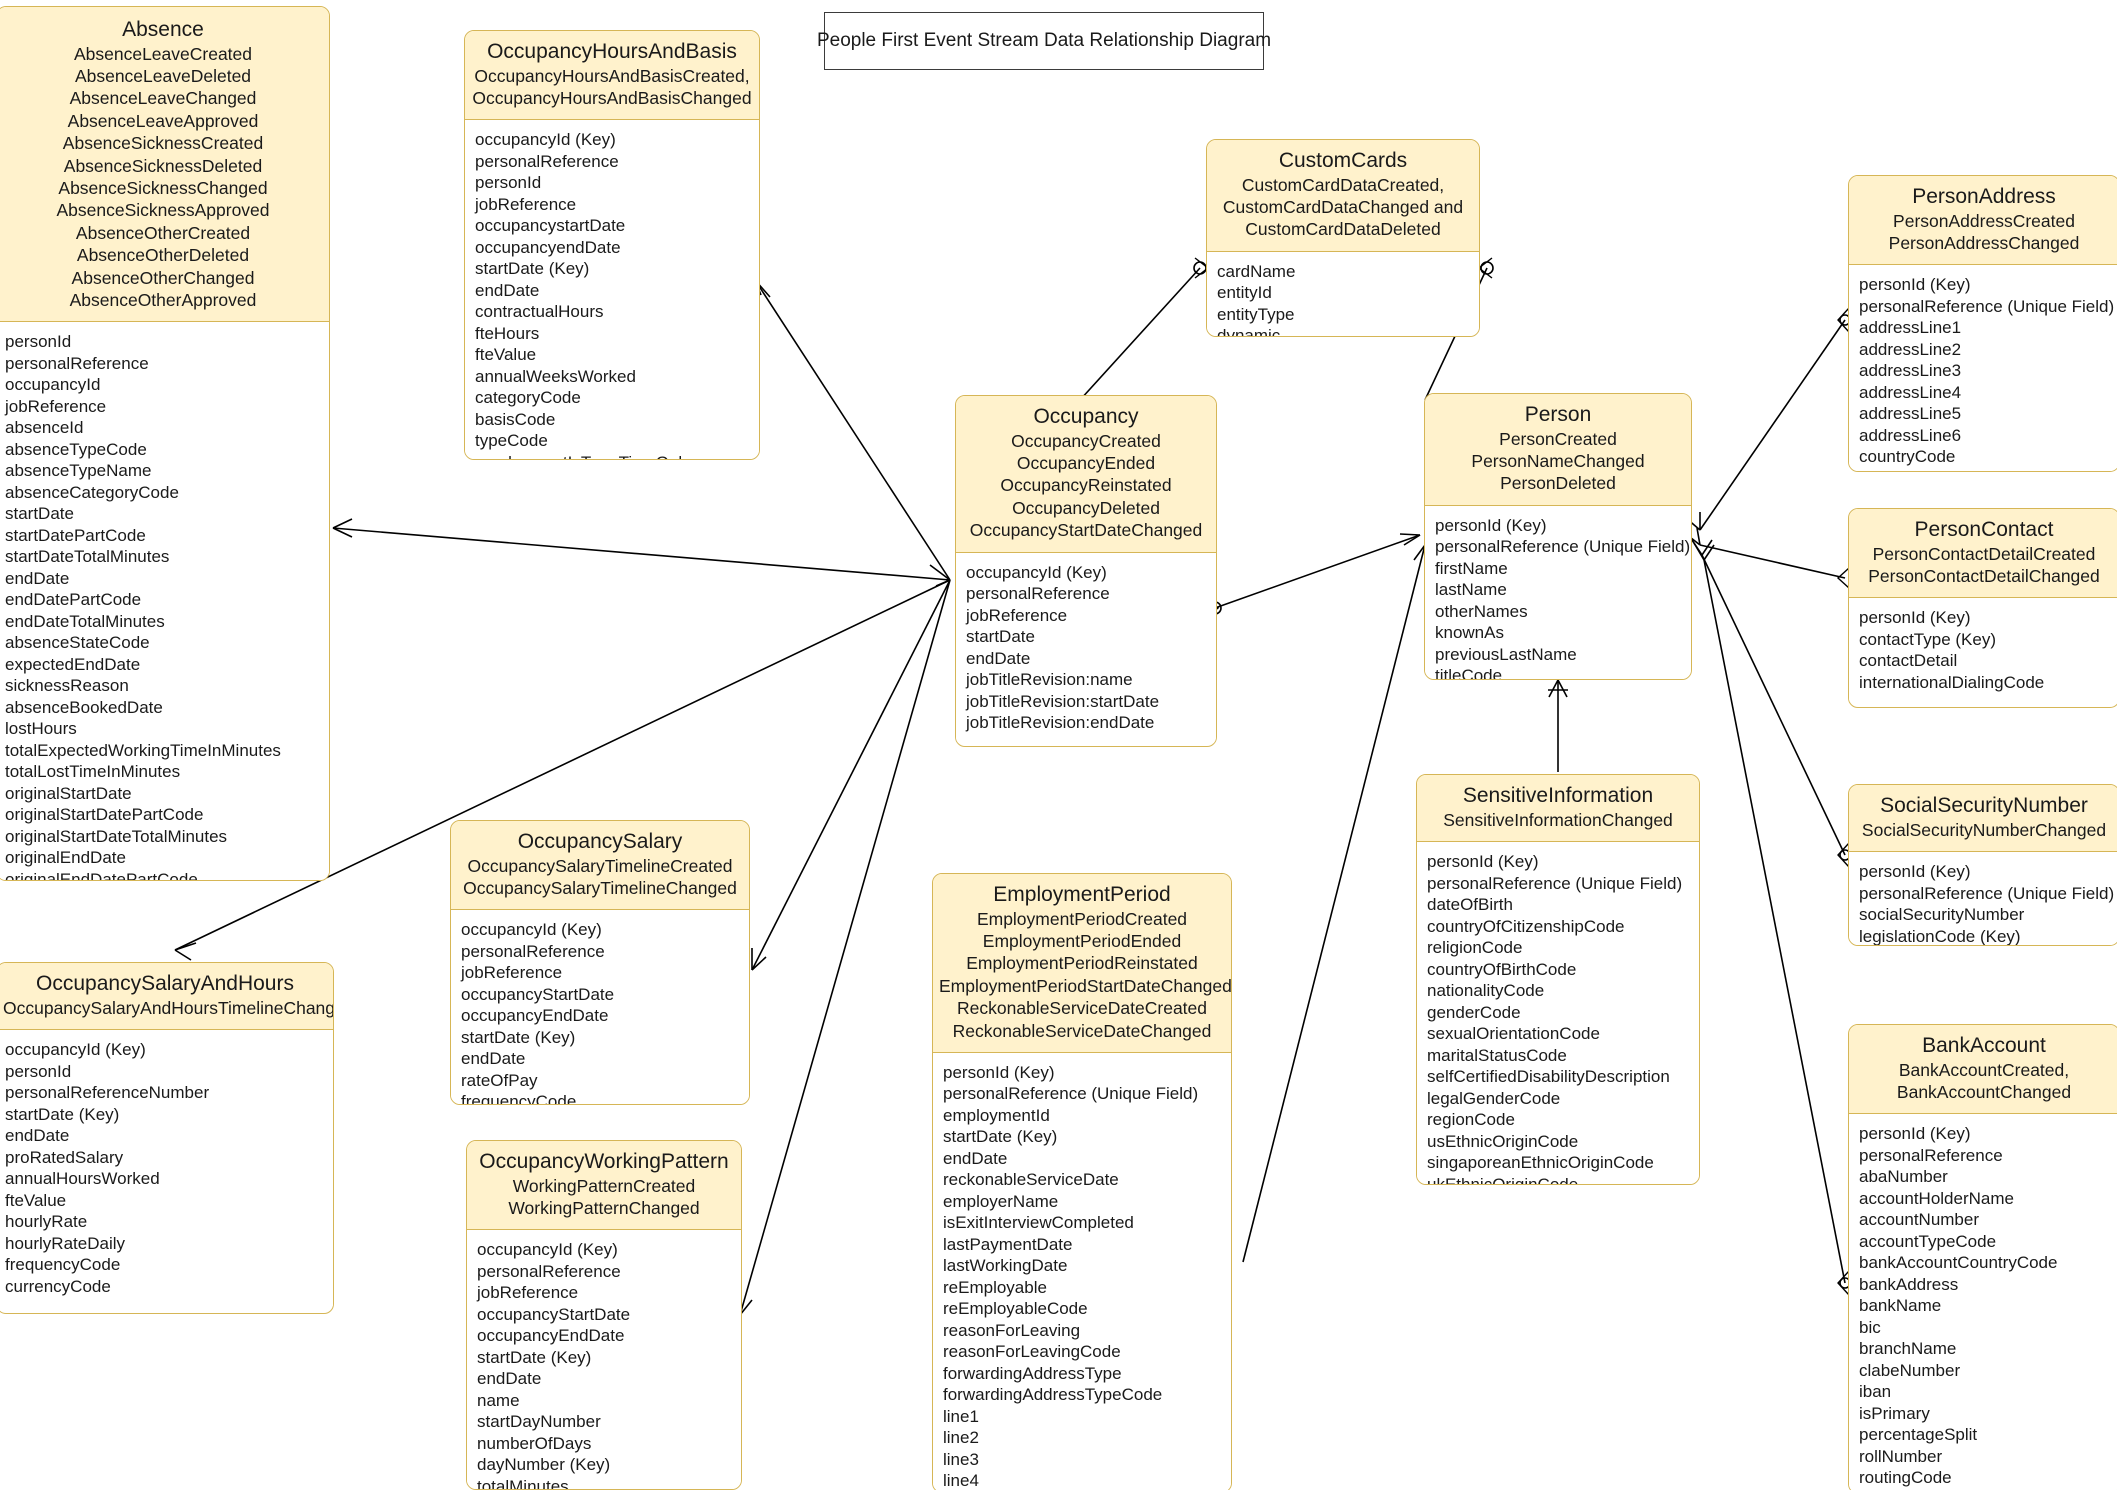 The image size is (2117, 1490). Describe the element at coordinates (73, 664) in the screenshot. I see `attribute: expectedEndDate` at that location.